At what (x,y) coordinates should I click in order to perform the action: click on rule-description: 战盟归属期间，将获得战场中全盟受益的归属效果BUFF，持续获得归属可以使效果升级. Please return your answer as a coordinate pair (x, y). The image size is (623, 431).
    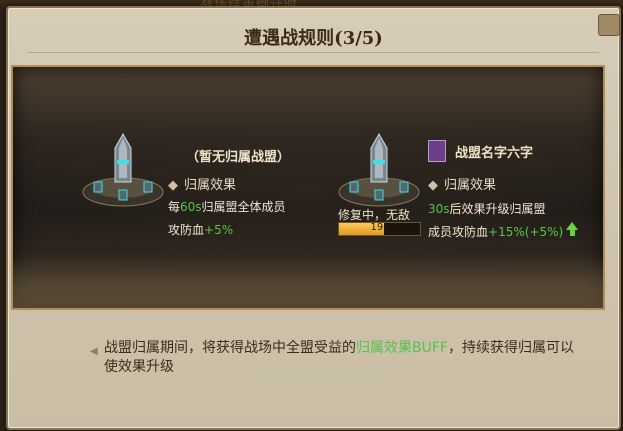
    Looking at the image, I should click on (344, 358).